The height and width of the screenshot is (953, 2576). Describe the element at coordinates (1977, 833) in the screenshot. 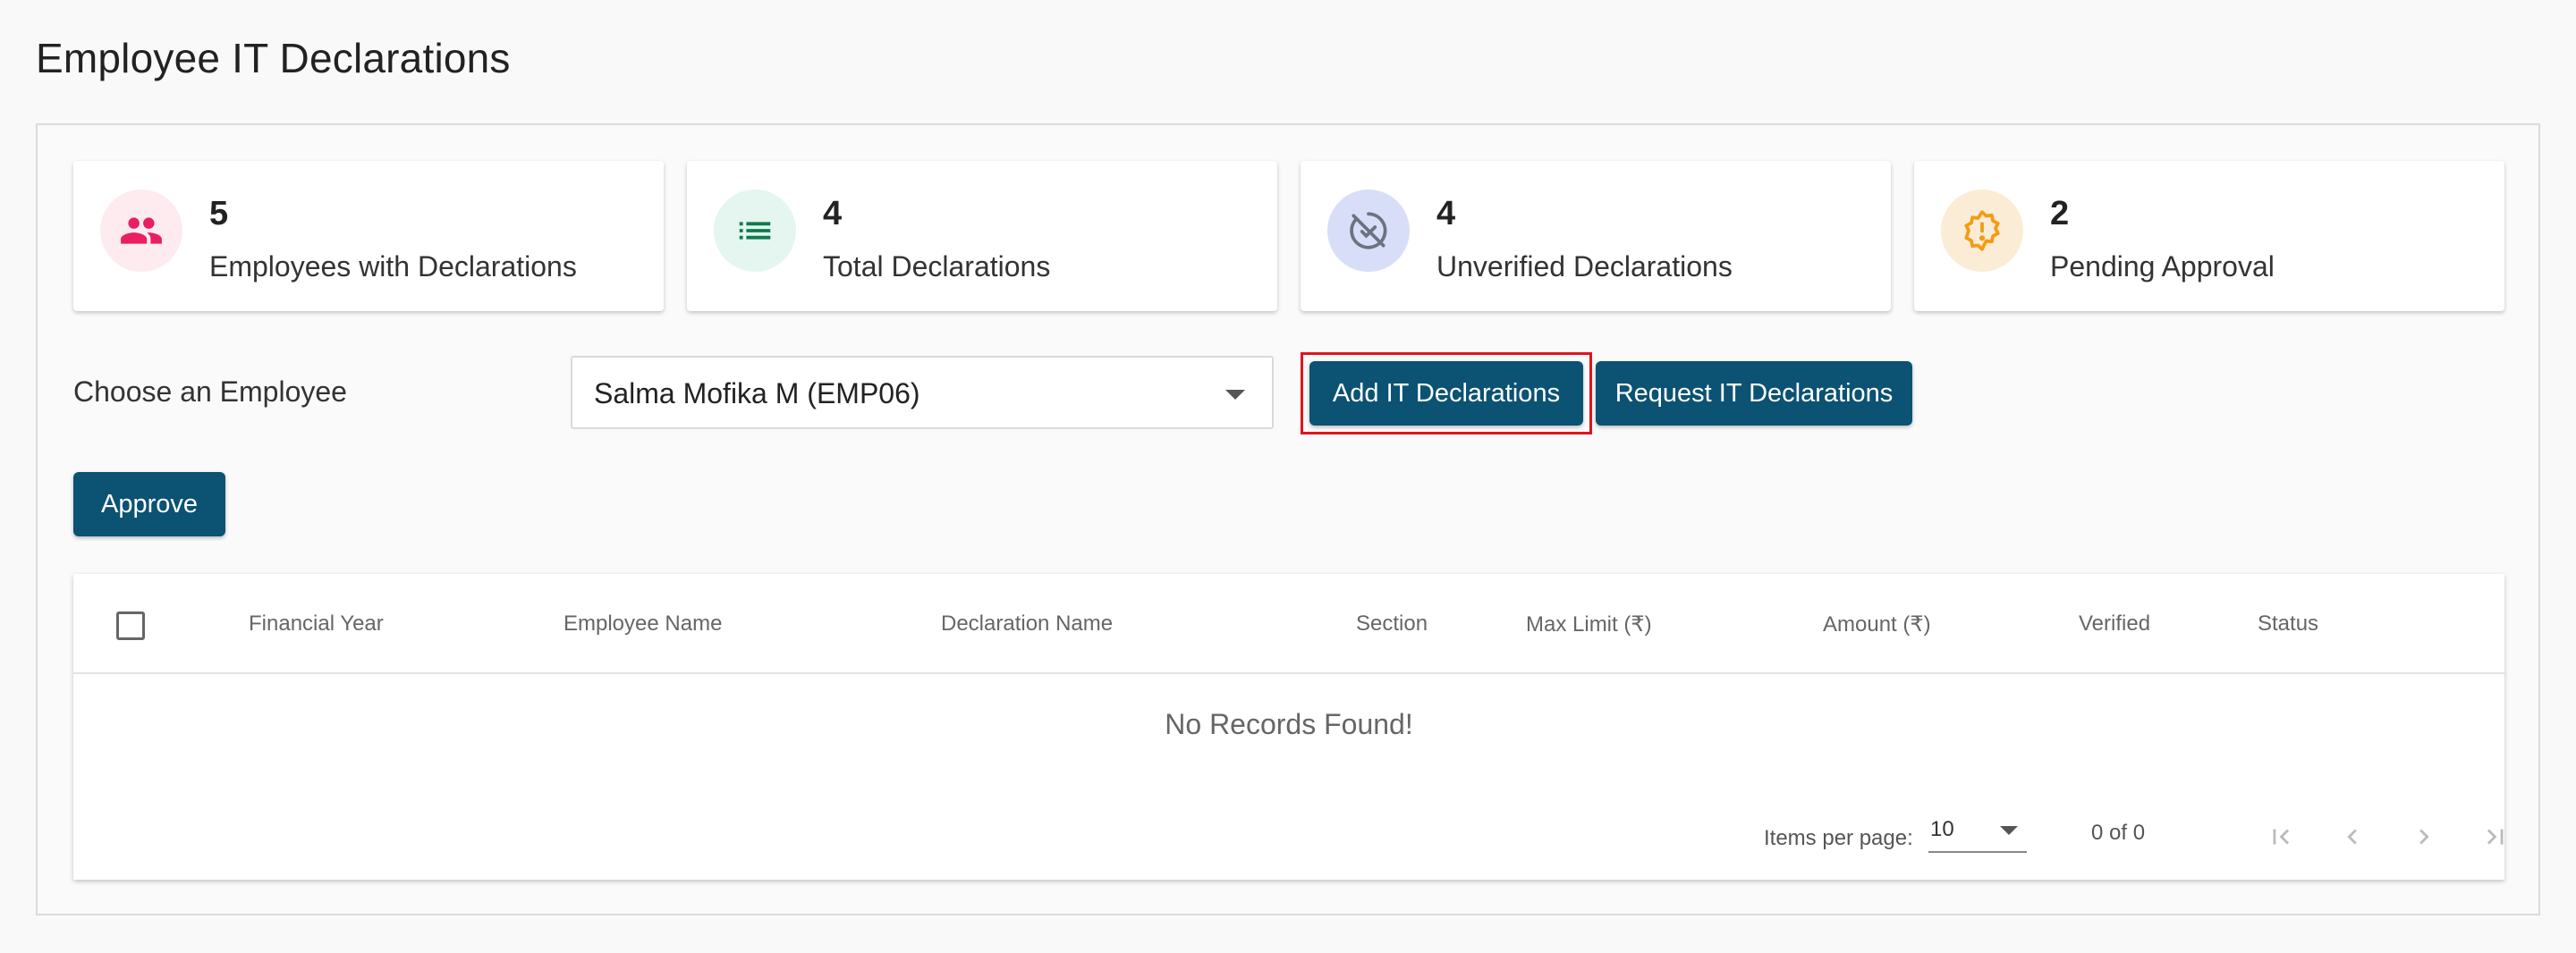

I see `page-size-select: 10` at that location.